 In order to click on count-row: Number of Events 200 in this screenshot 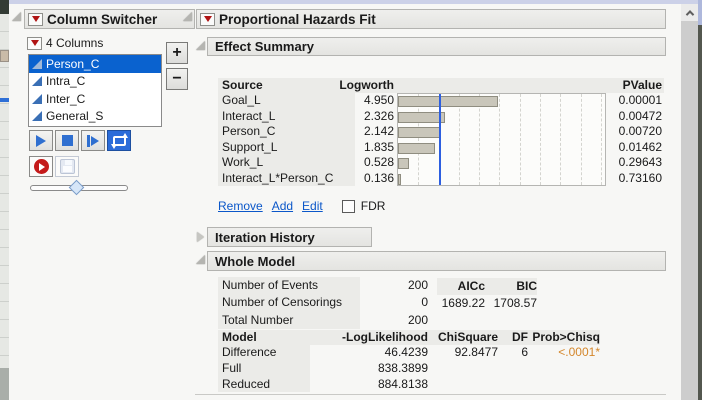, I will do `click(325, 286)`.